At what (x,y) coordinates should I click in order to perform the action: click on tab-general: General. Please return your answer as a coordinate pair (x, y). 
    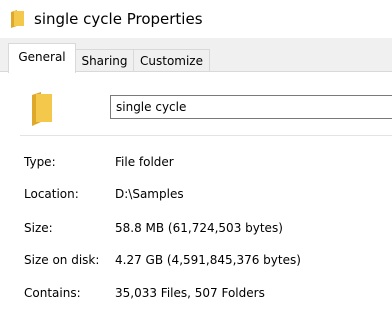
    Looking at the image, I should click on (42, 58).